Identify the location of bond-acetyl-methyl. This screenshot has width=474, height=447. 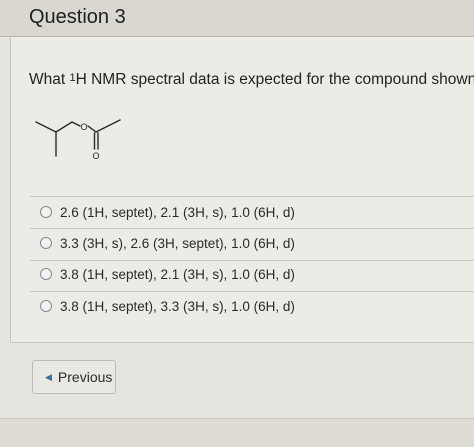
(108, 126).